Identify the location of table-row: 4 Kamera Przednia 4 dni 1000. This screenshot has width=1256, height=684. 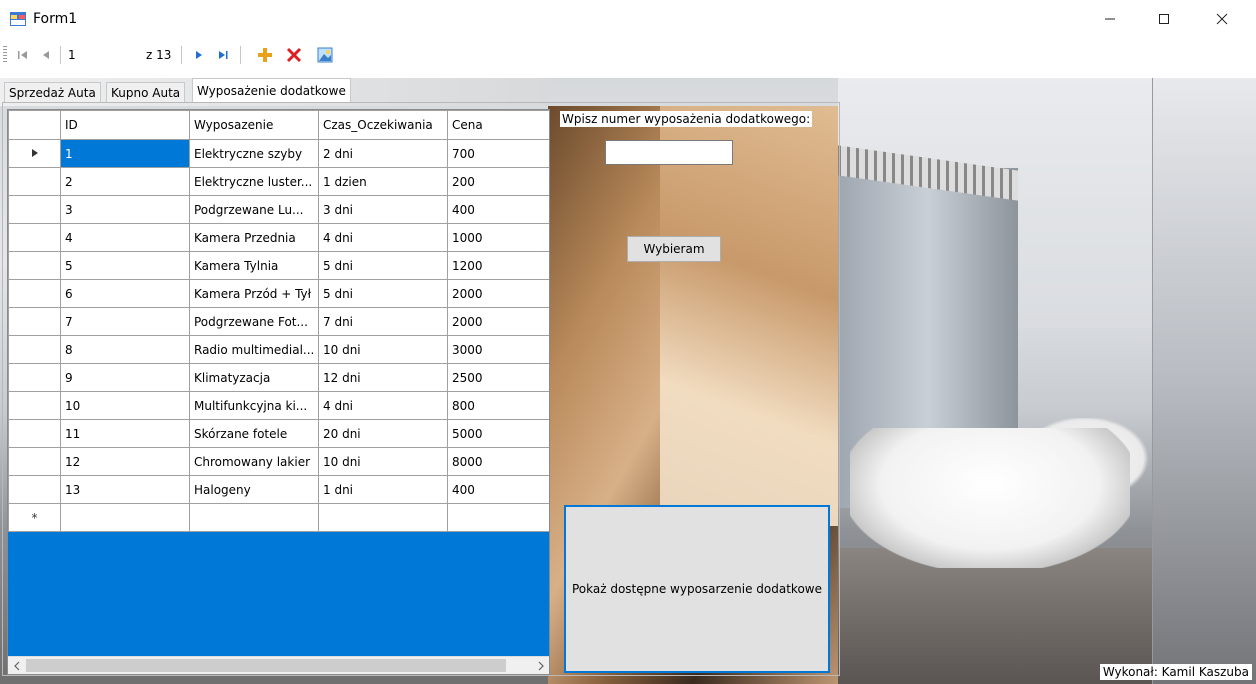
(278, 237).